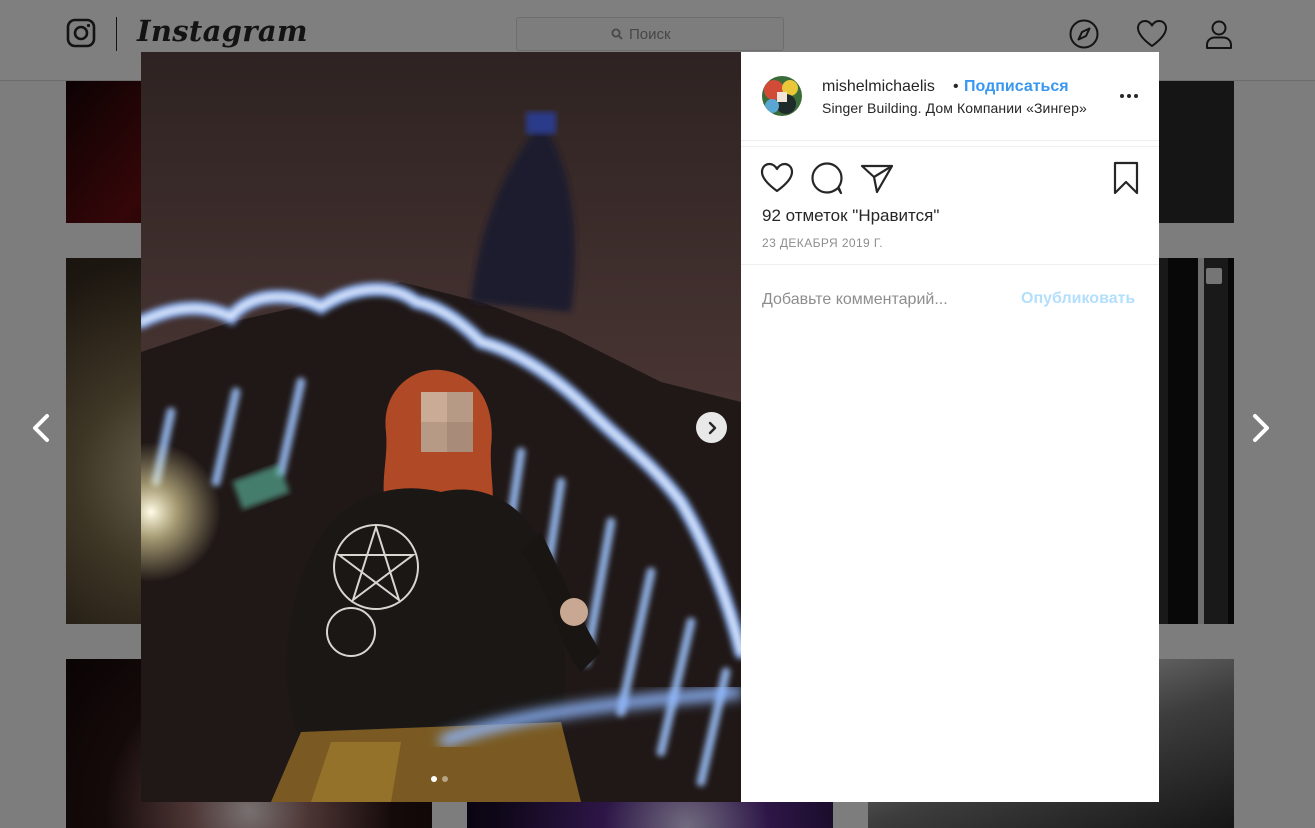  What do you see at coordinates (1126, 178) in the screenshot?
I see `bookmark-icon` at bounding box center [1126, 178].